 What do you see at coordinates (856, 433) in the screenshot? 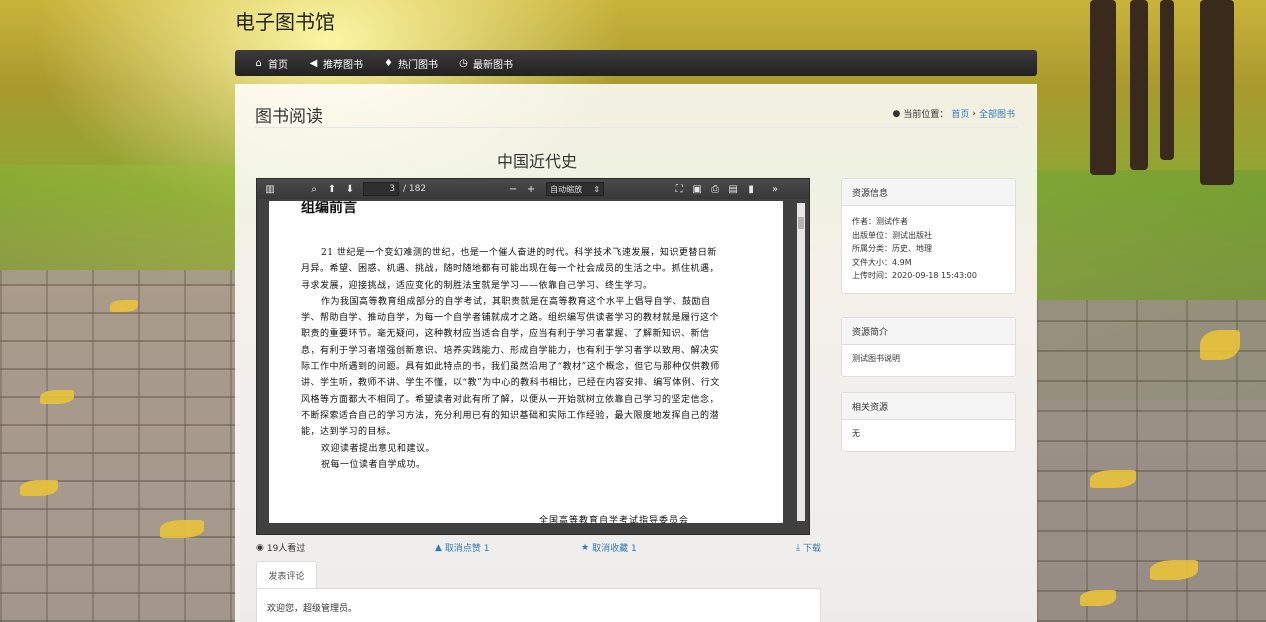
I see `related-resources-text: 无` at bounding box center [856, 433].